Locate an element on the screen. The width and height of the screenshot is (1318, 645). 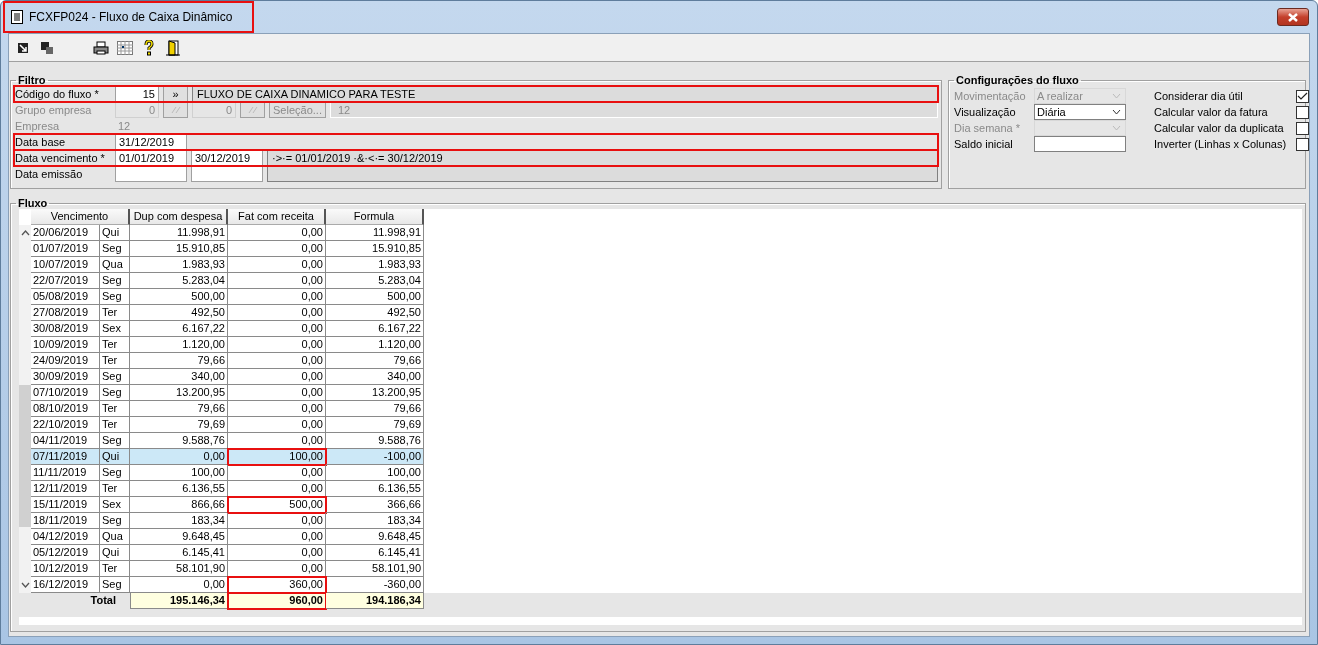
table-row: 11/11/2019 Seg 100,00 0,00 100,00 is located at coordinates (227, 473).